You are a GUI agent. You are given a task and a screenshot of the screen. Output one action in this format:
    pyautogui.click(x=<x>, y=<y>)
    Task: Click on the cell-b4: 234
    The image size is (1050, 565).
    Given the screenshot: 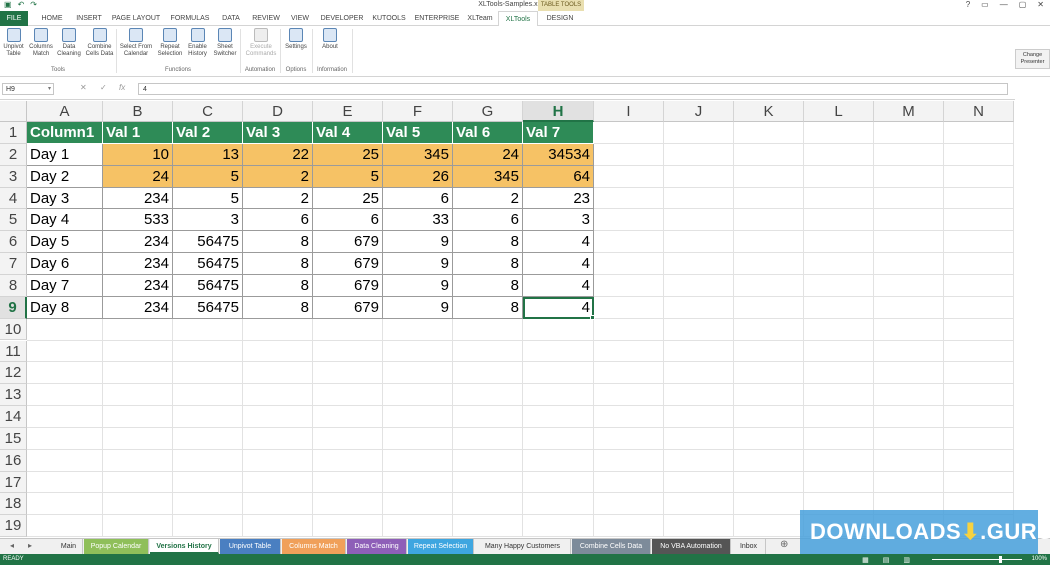 What is the action you would take?
    pyautogui.click(x=138, y=198)
    